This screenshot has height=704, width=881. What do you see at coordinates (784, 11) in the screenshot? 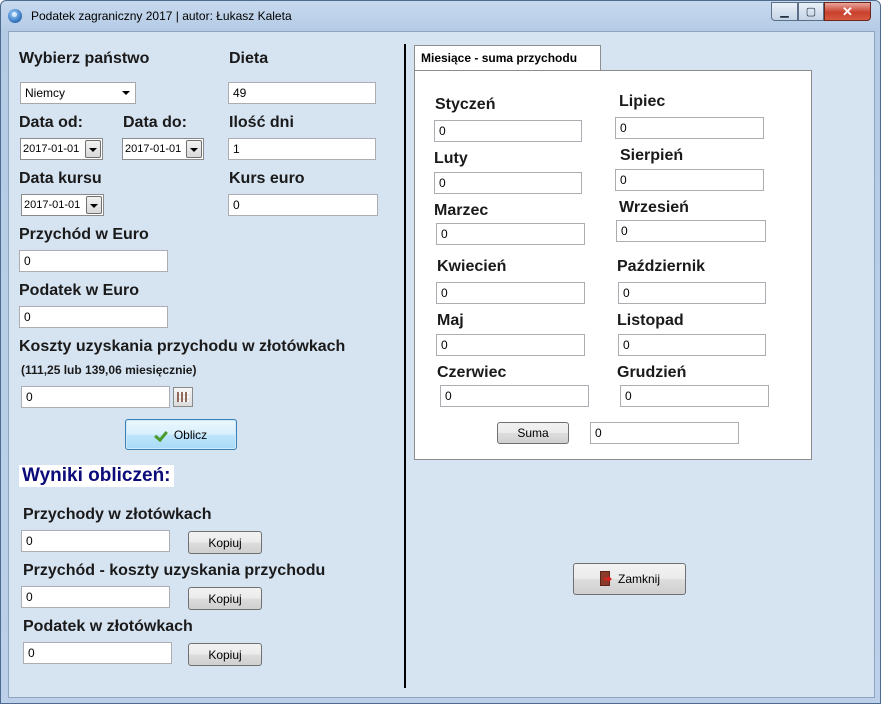
I see `minimize-button: ▁` at bounding box center [784, 11].